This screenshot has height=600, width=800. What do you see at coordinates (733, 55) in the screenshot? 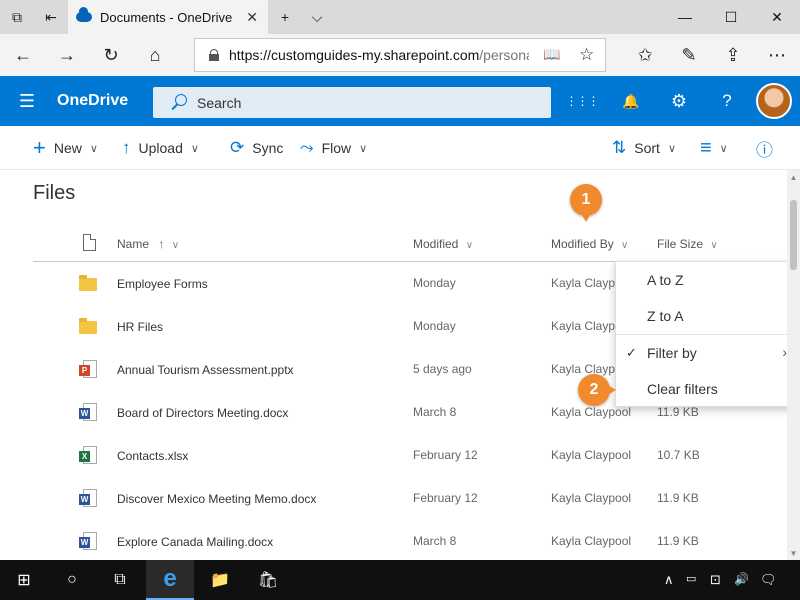
I see `share-icon: ⇪` at bounding box center [733, 55].